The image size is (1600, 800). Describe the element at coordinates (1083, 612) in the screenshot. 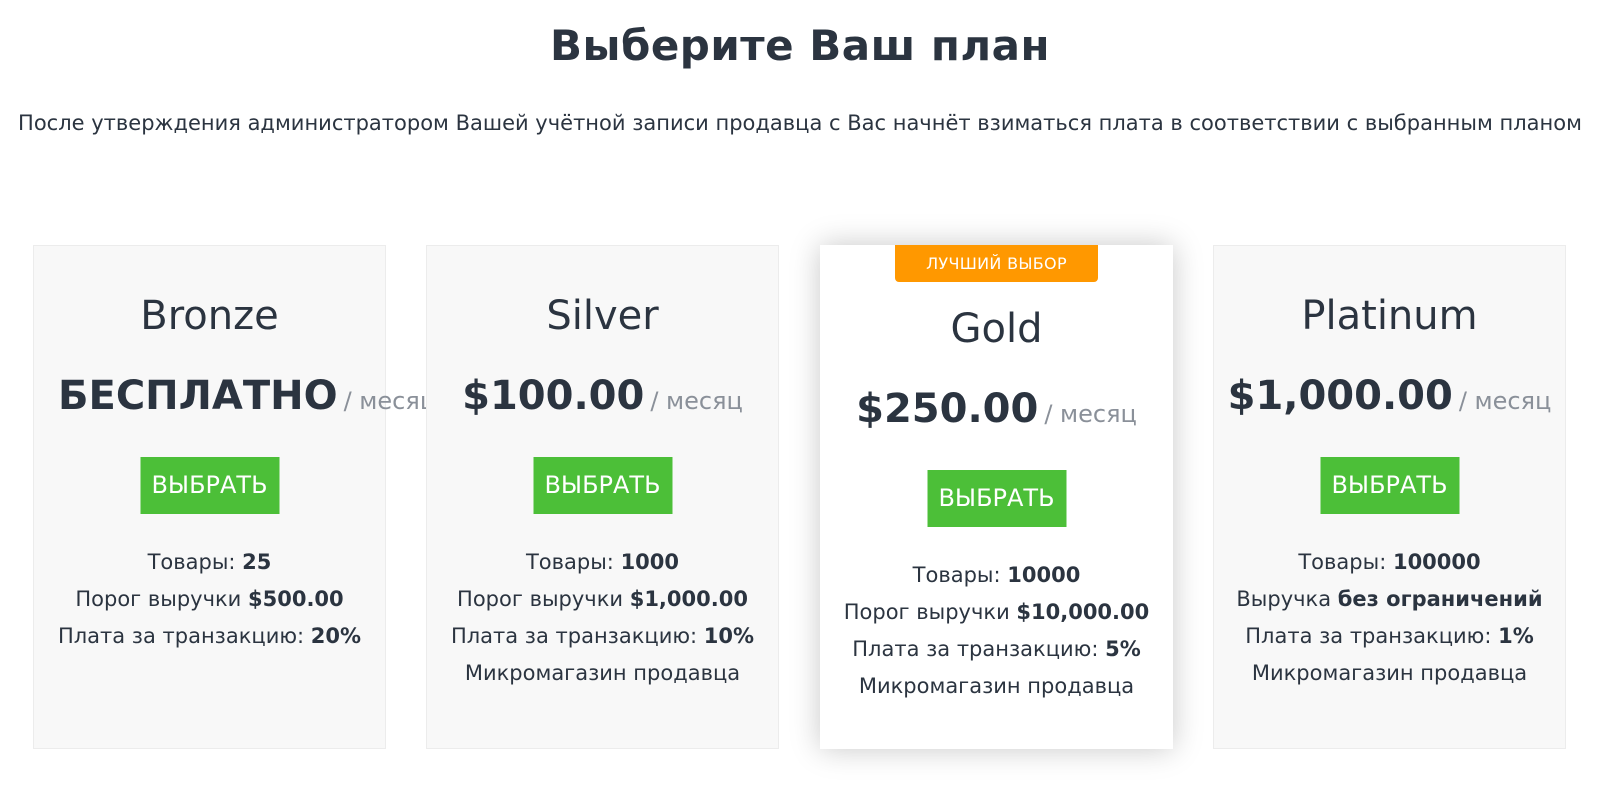

I see `feature-value: $10,000.00` at that location.